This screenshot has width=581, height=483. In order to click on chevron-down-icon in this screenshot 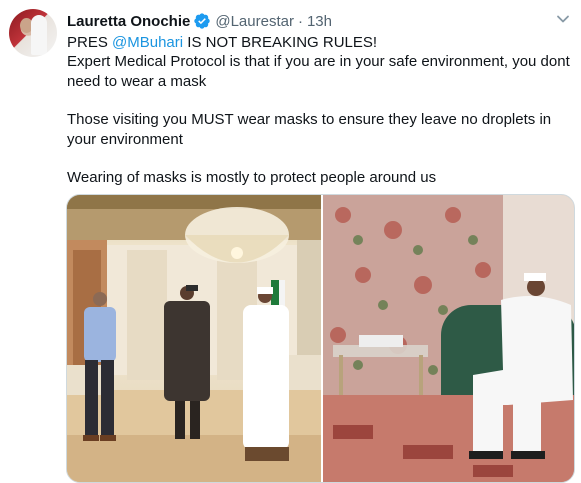, I will do `click(563, 19)`.